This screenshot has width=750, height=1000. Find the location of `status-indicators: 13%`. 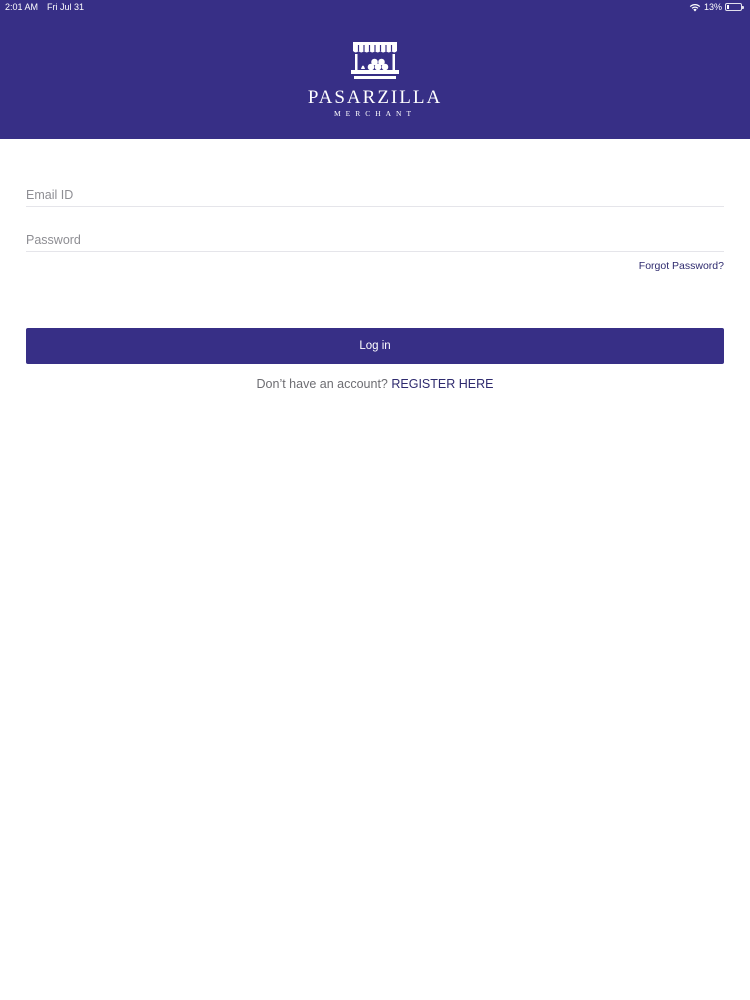

status-indicators: 13% is located at coordinates (716, 7).